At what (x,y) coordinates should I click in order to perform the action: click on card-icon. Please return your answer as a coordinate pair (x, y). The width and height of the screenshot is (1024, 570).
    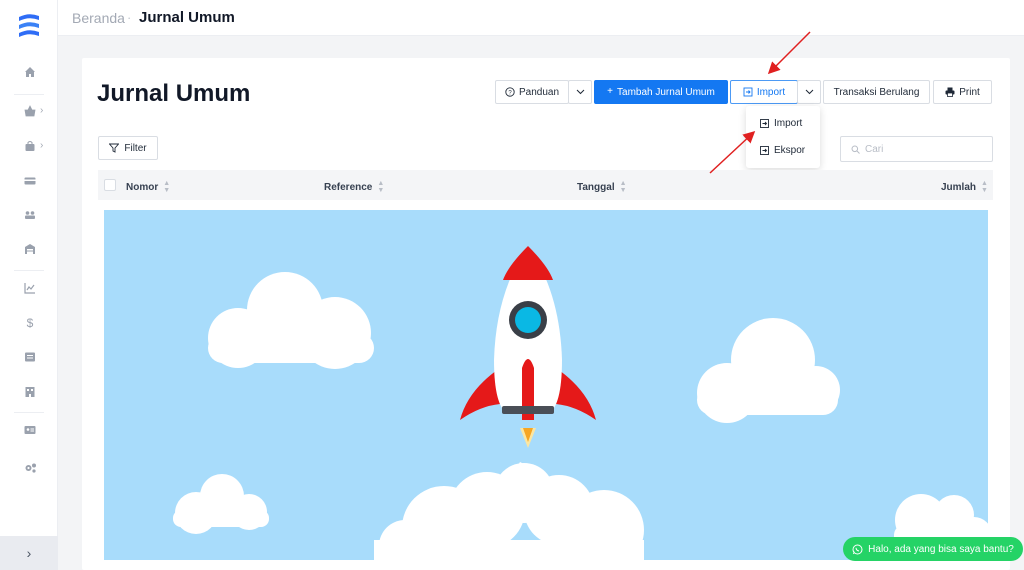
    Looking at the image, I should click on (30, 181).